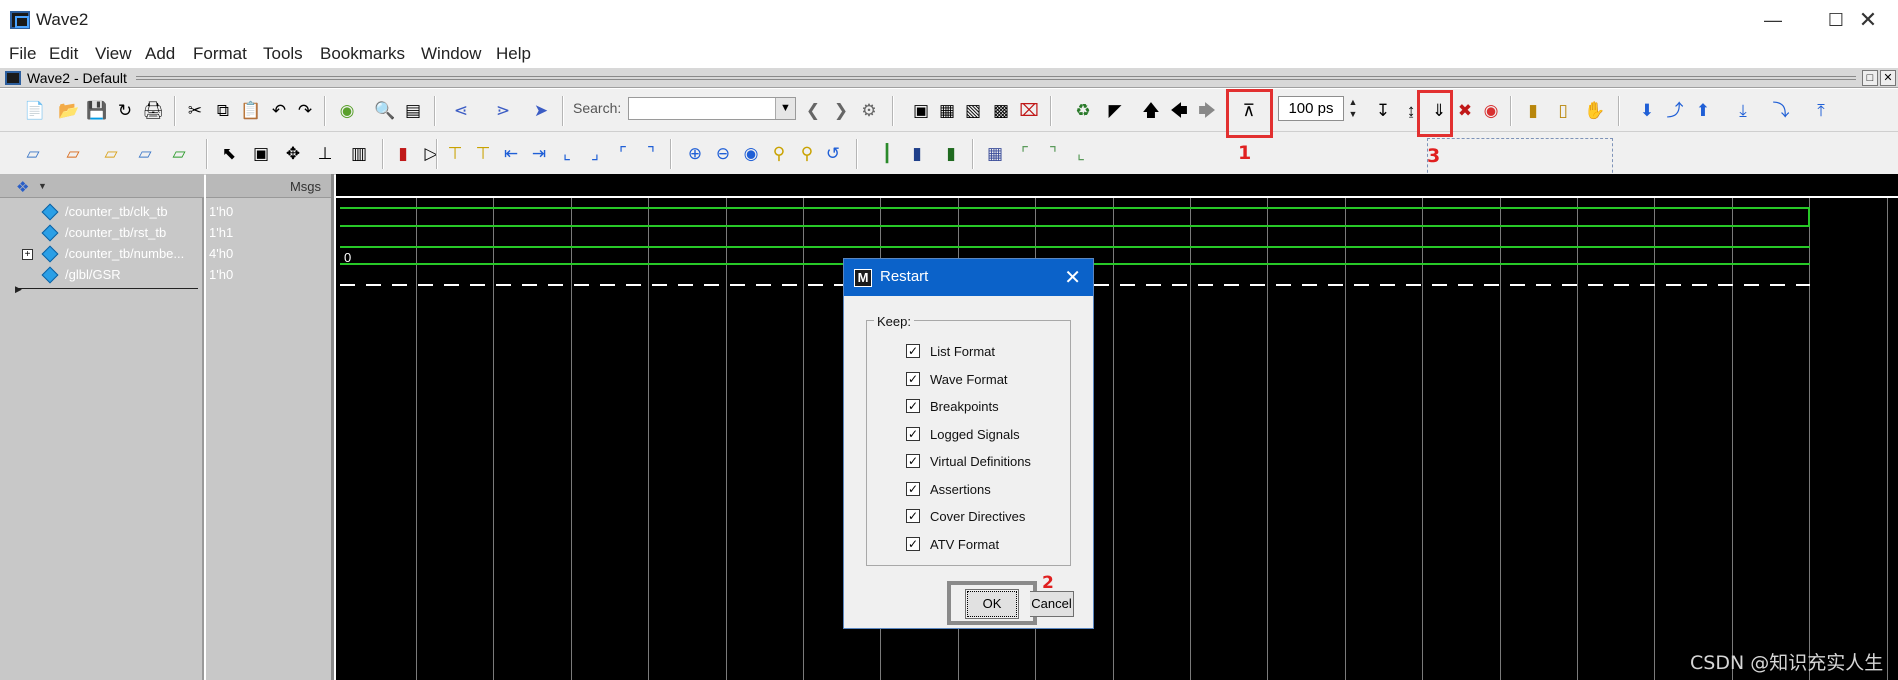 Image resolution: width=1898 pixels, height=680 pixels. Describe the element at coordinates (785, 108) in the screenshot. I see `search-dropdown-icon: ▼` at that location.